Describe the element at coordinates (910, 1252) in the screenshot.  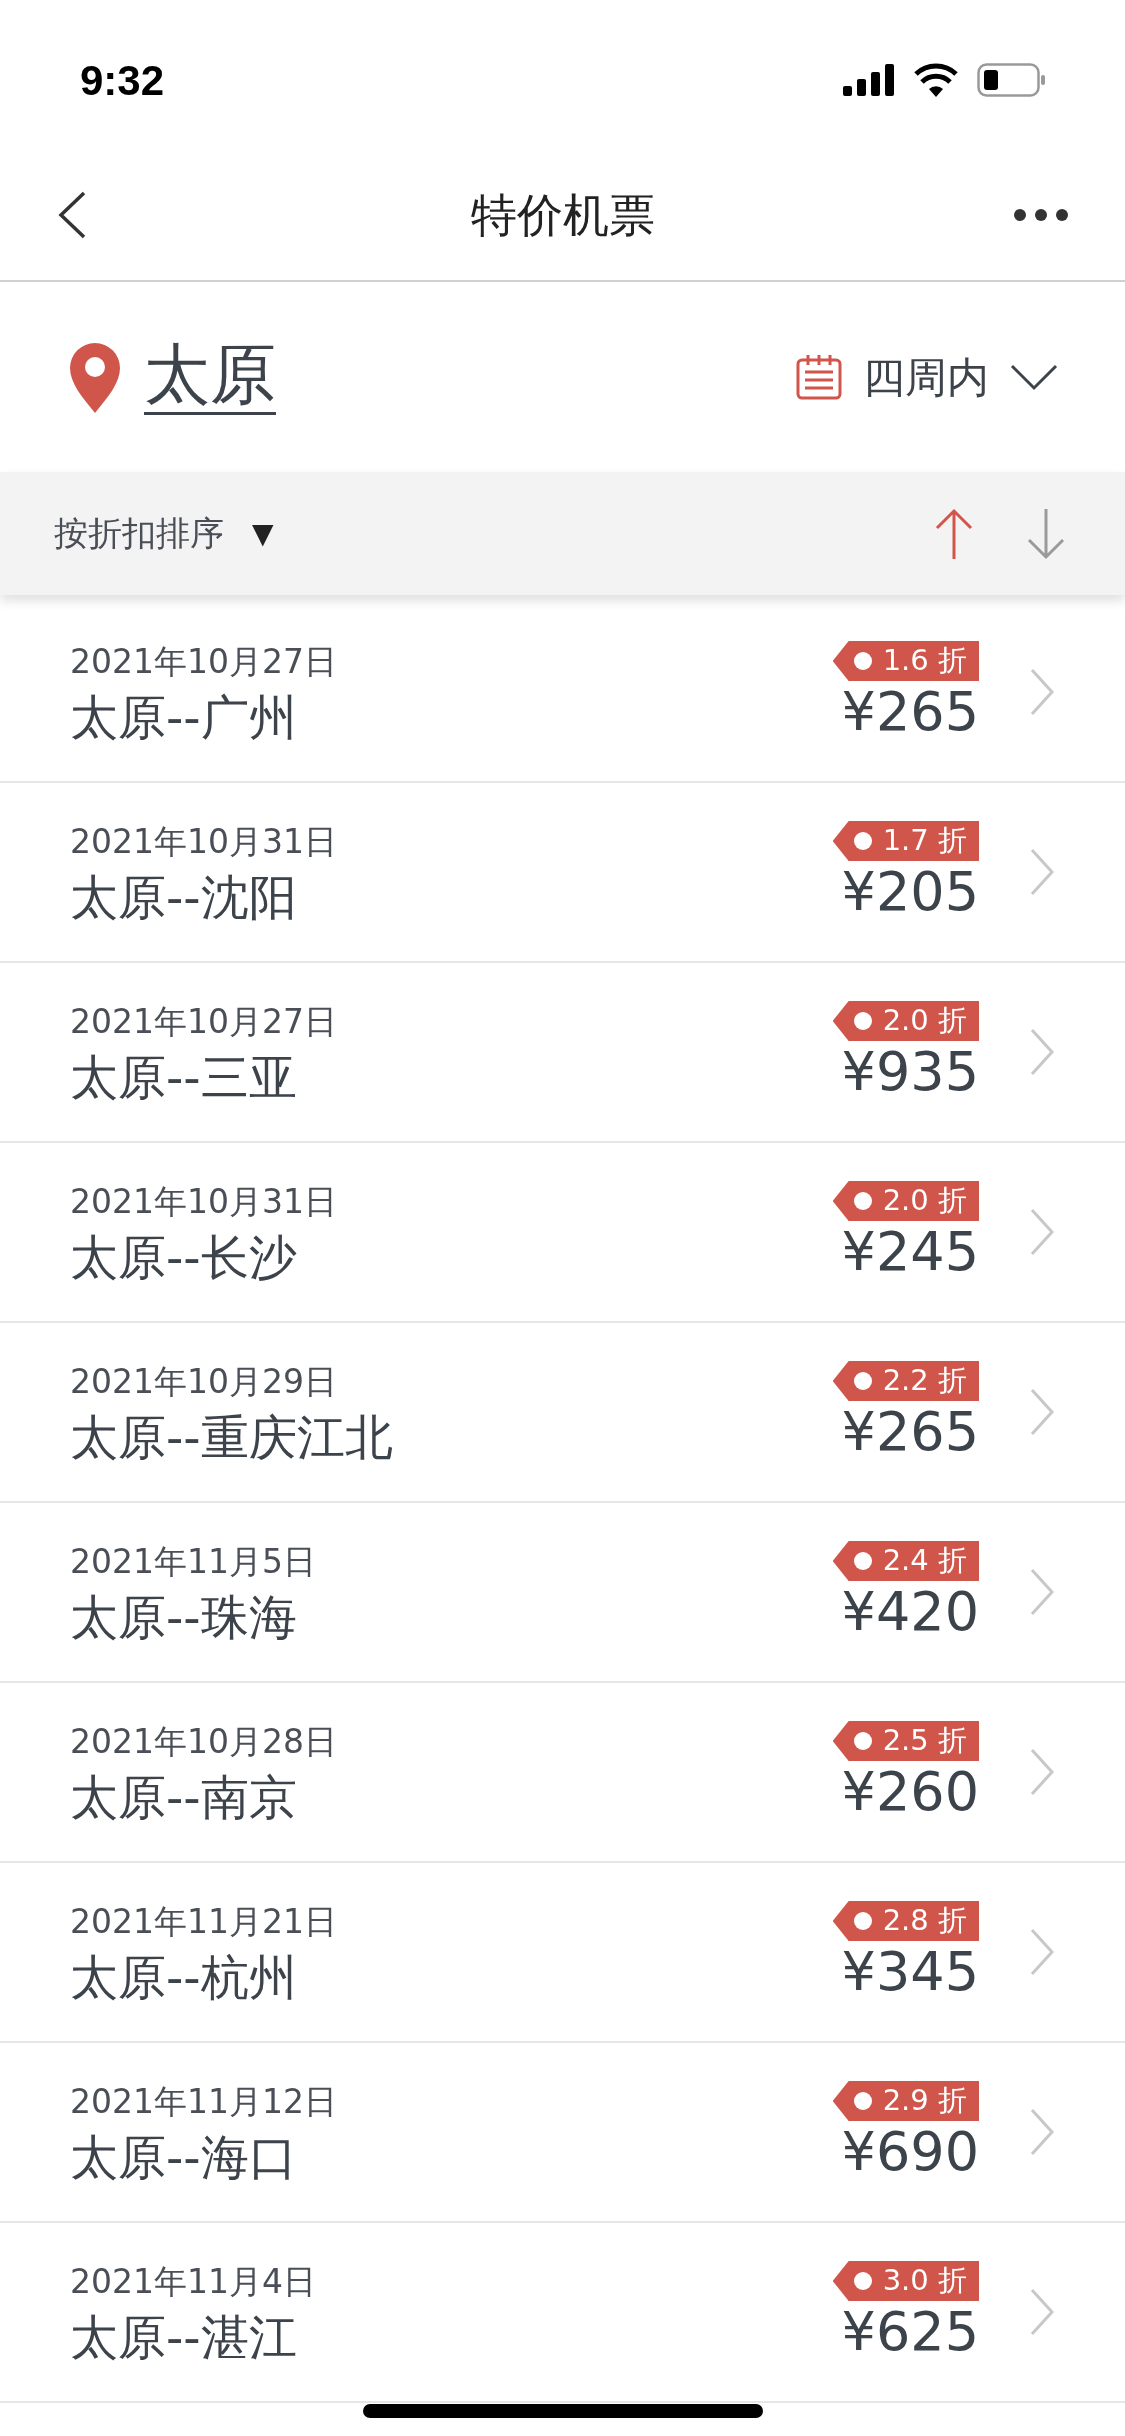
I see `flight-price: ¥245` at that location.